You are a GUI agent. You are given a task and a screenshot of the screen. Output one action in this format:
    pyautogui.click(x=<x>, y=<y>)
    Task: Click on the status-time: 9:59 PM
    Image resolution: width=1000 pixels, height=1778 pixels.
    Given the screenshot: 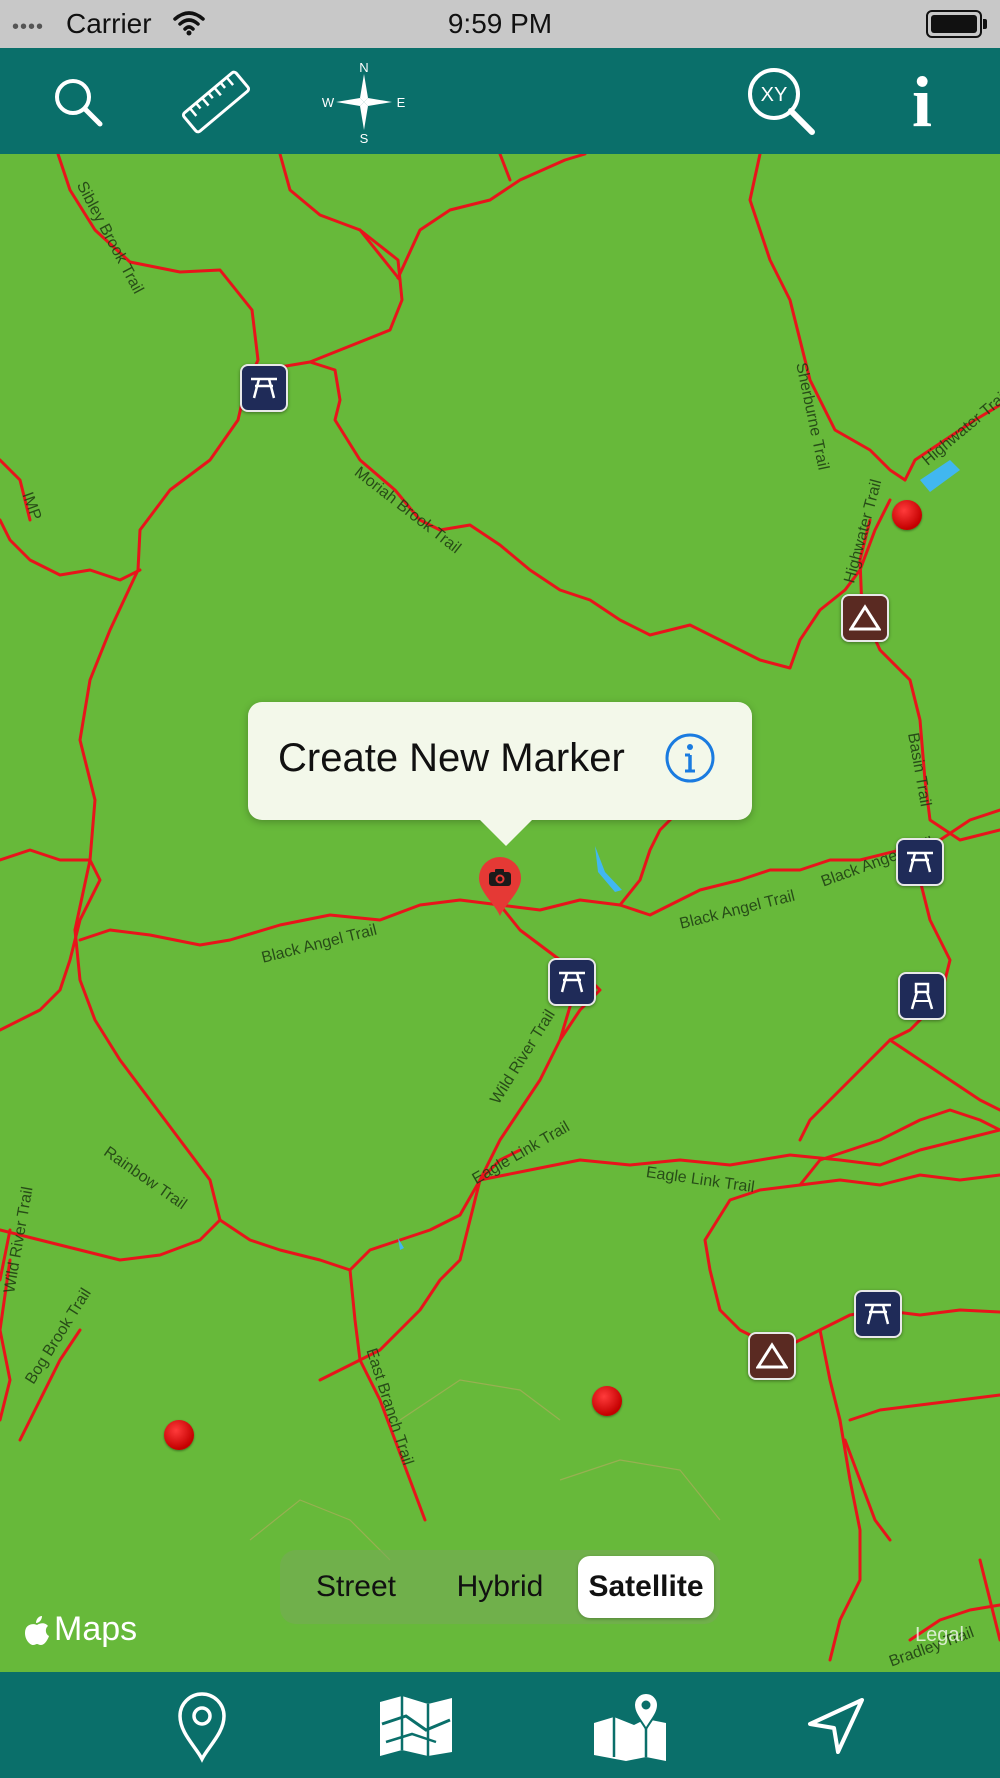 What is the action you would take?
    pyautogui.click(x=500, y=23)
    